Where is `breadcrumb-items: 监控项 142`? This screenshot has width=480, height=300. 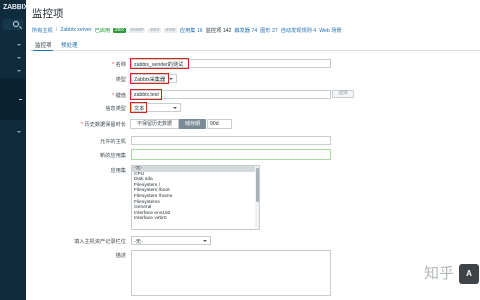 breadcrumb-items: 监控项 142 is located at coordinates (219, 30).